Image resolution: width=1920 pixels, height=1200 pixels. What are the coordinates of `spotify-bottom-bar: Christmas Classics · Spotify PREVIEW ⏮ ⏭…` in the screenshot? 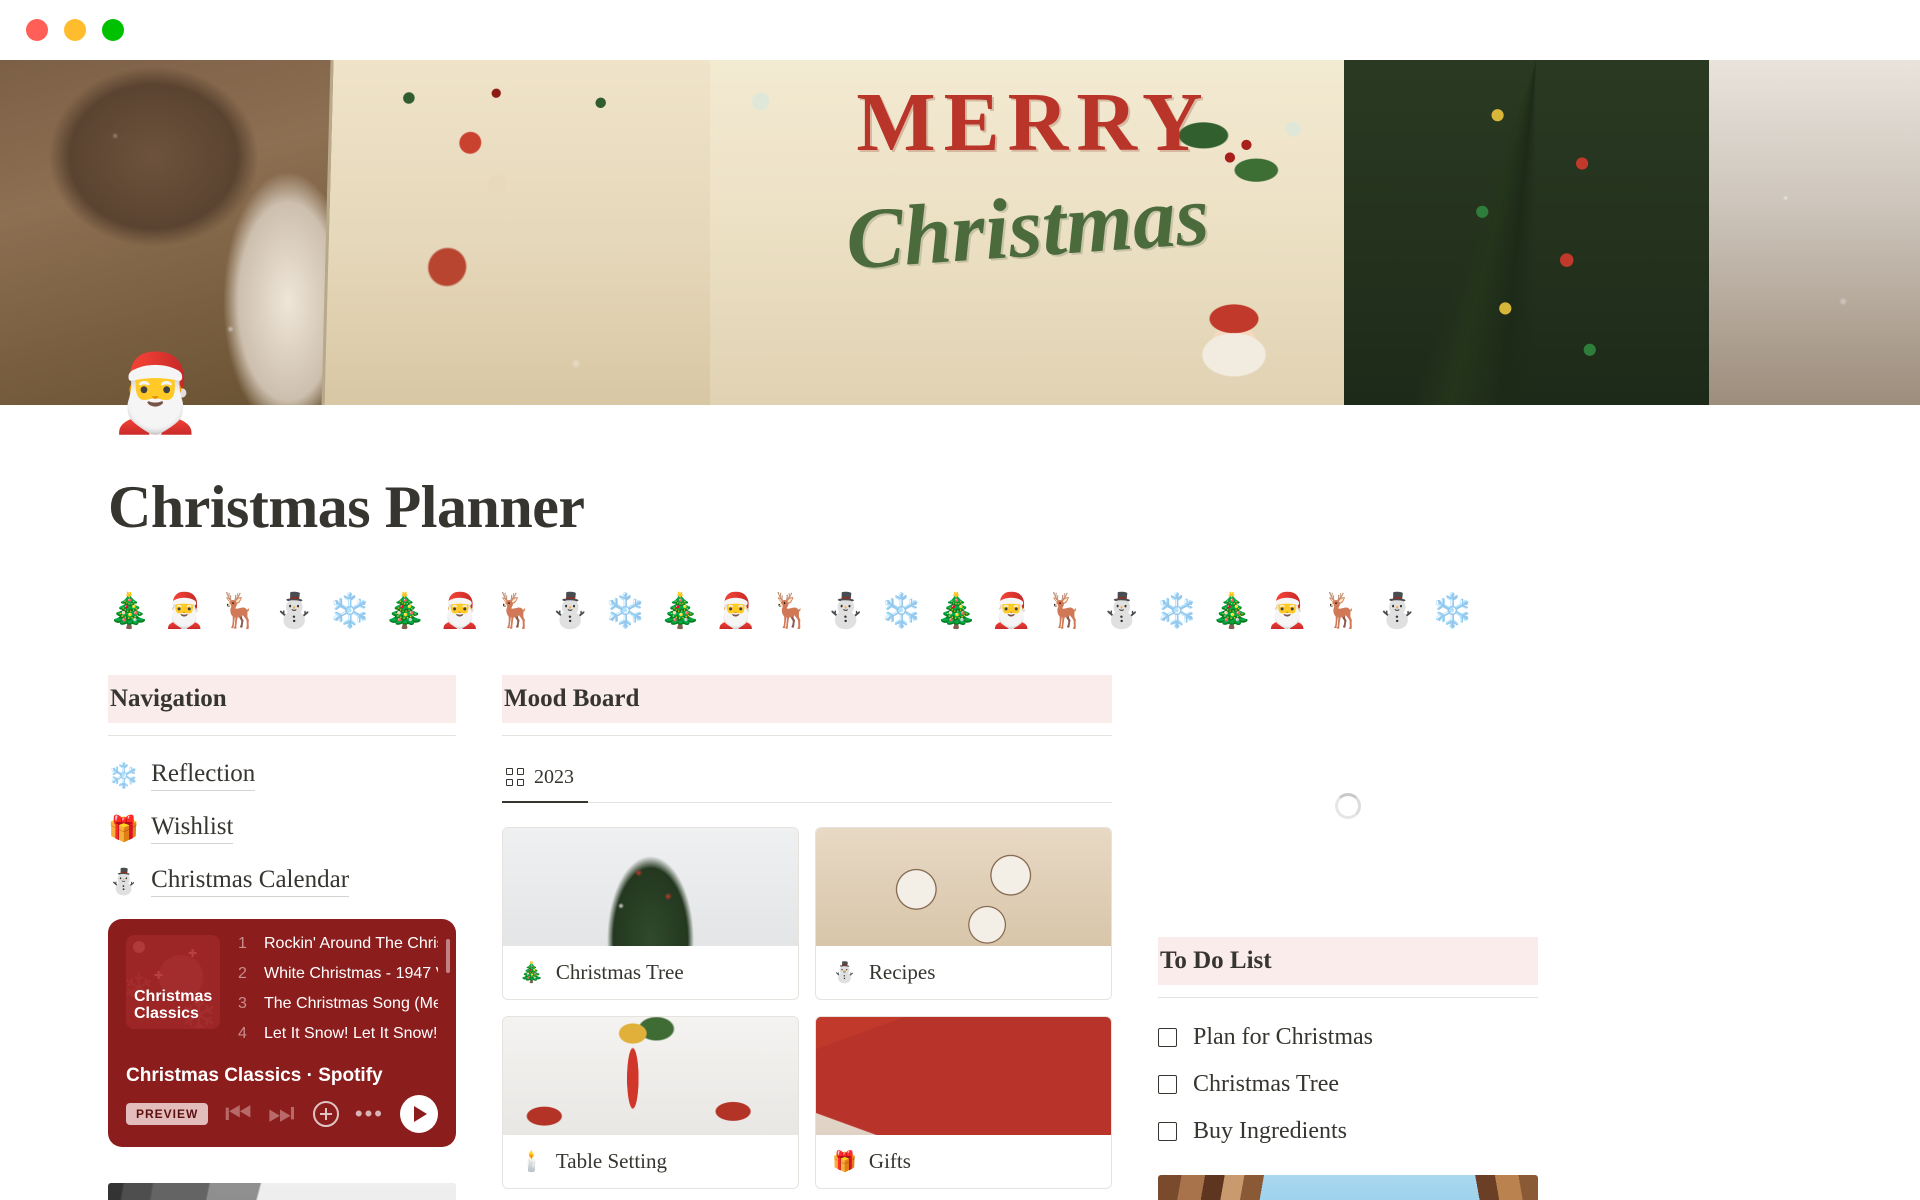 It's located at (282, 1099).